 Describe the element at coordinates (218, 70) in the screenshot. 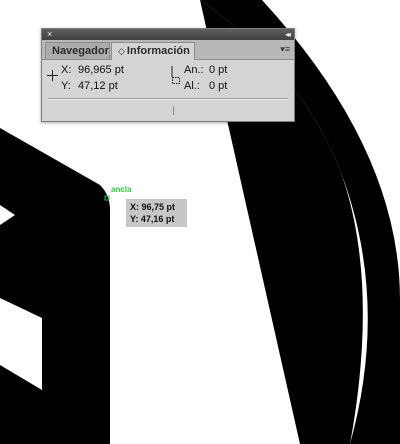

I see `width-value: 0 pt` at that location.